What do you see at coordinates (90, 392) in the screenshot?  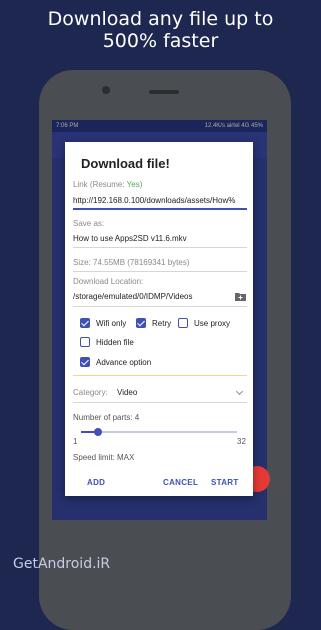 I see `category-label: Category:` at bounding box center [90, 392].